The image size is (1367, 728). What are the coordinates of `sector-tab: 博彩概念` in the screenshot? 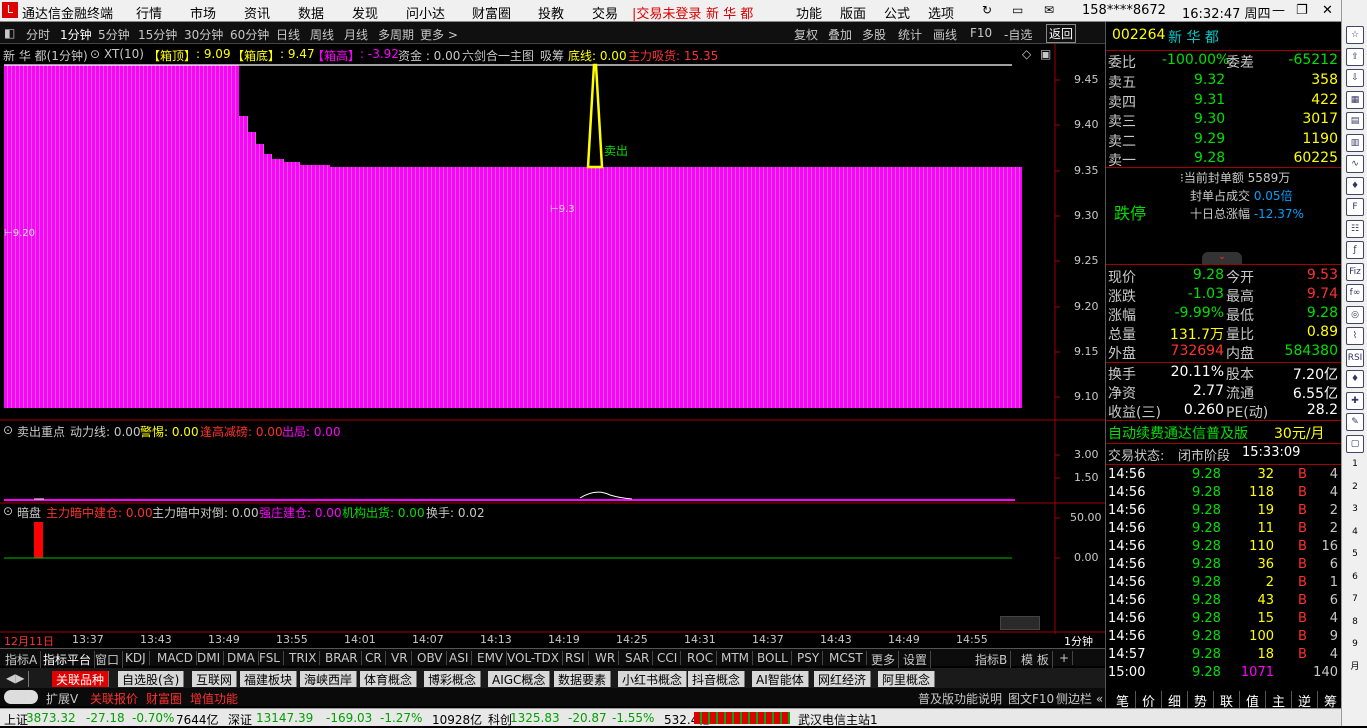 It's located at (453, 679).